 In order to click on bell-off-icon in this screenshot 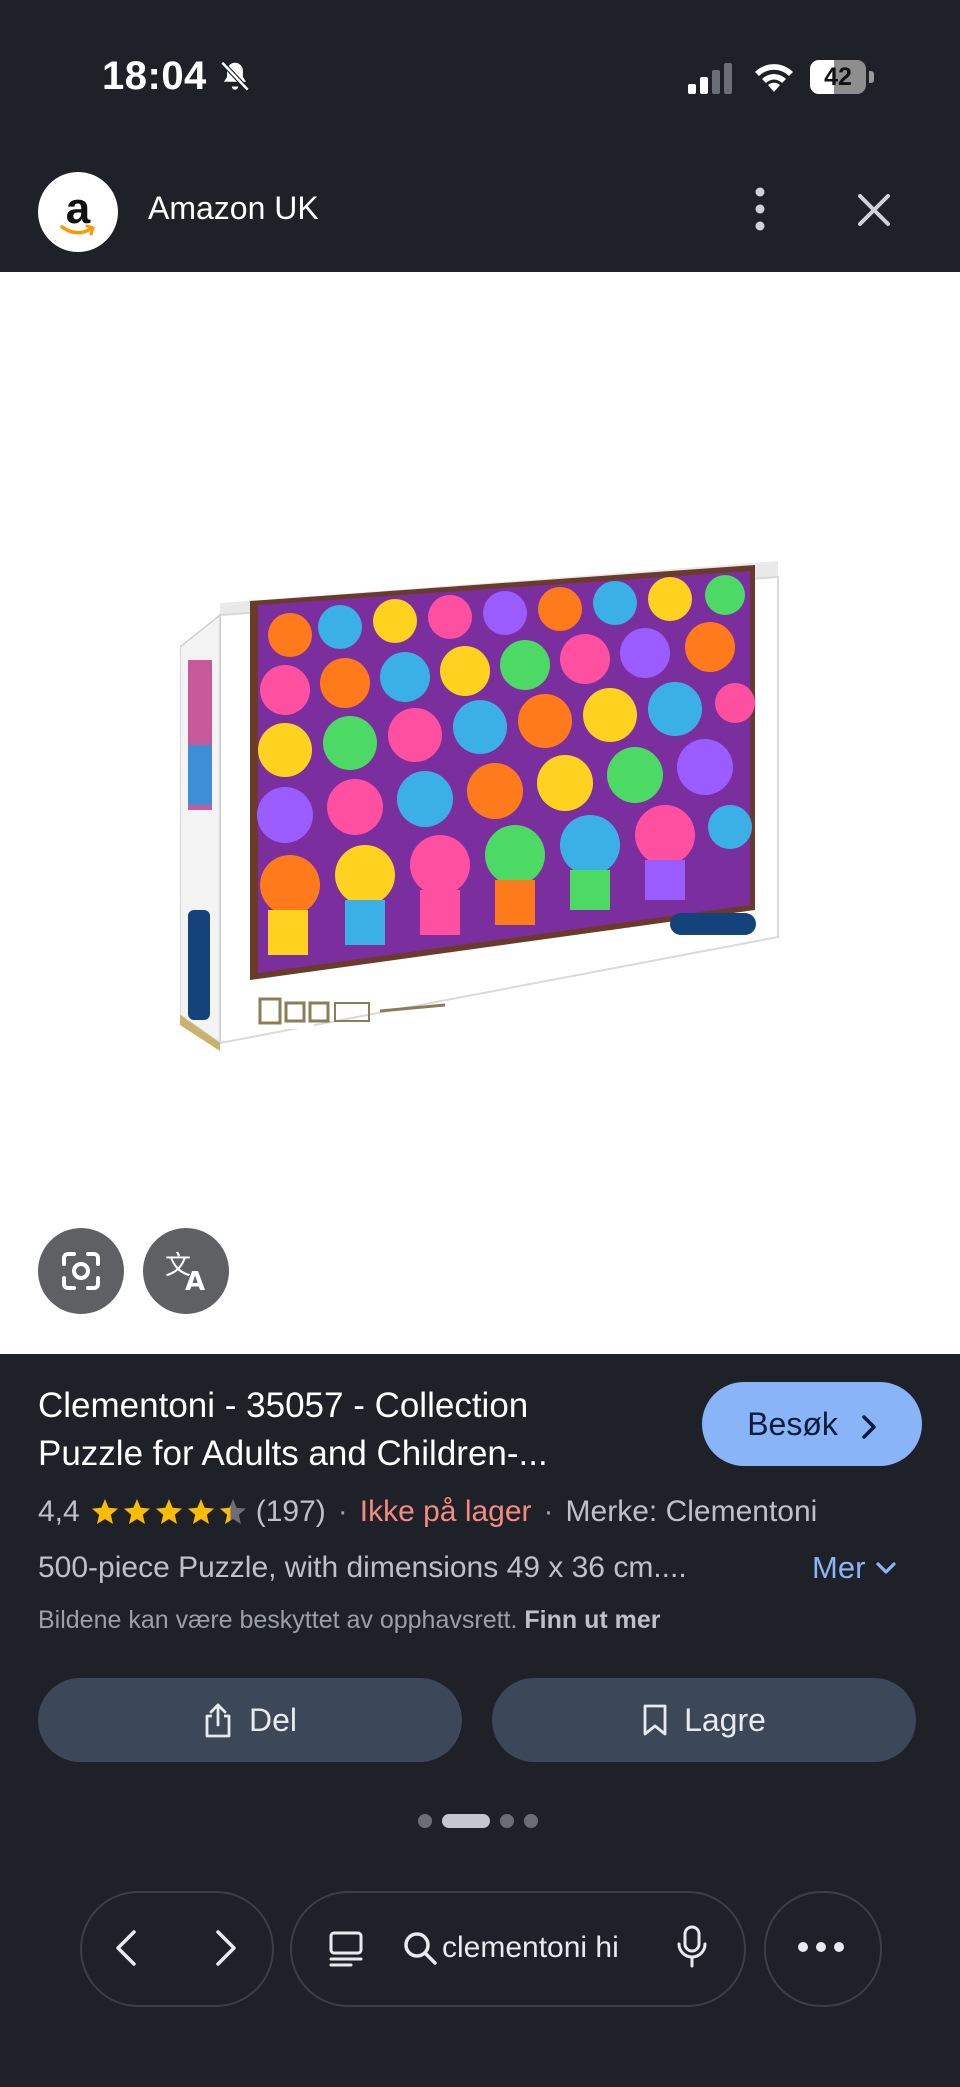, I will do `click(235, 76)`.